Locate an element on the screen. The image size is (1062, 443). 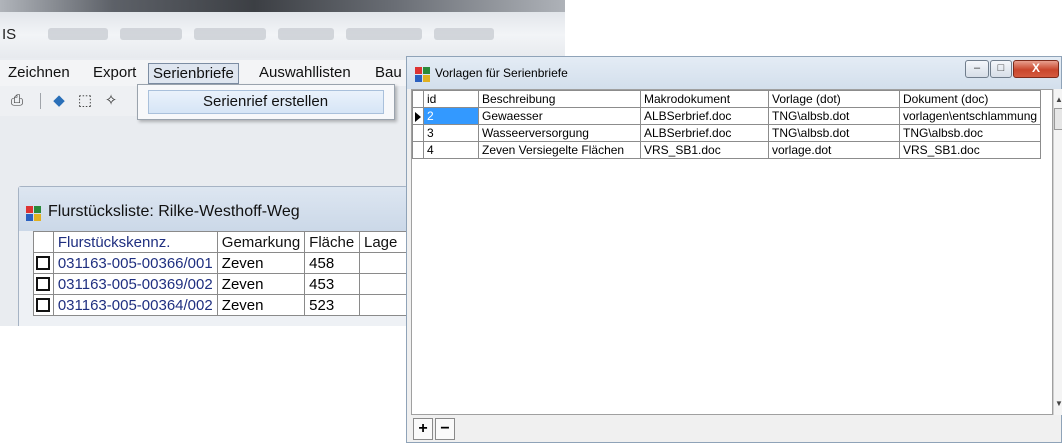
toolbar-separator is located at coordinates (40, 101).